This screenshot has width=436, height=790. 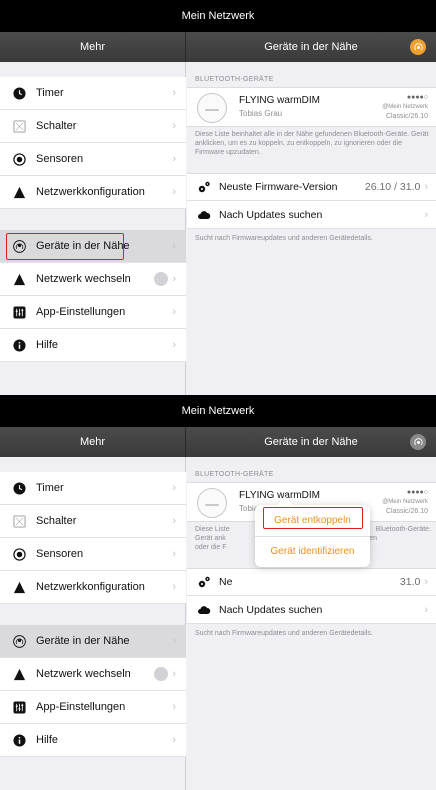 I want to click on sensor-icon, so click(x=19, y=554).